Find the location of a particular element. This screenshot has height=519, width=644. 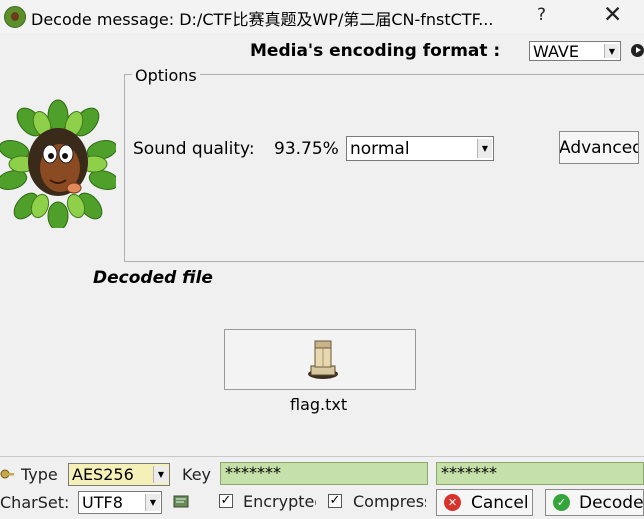

key-confirm-input: ******* is located at coordinates (540, 473).